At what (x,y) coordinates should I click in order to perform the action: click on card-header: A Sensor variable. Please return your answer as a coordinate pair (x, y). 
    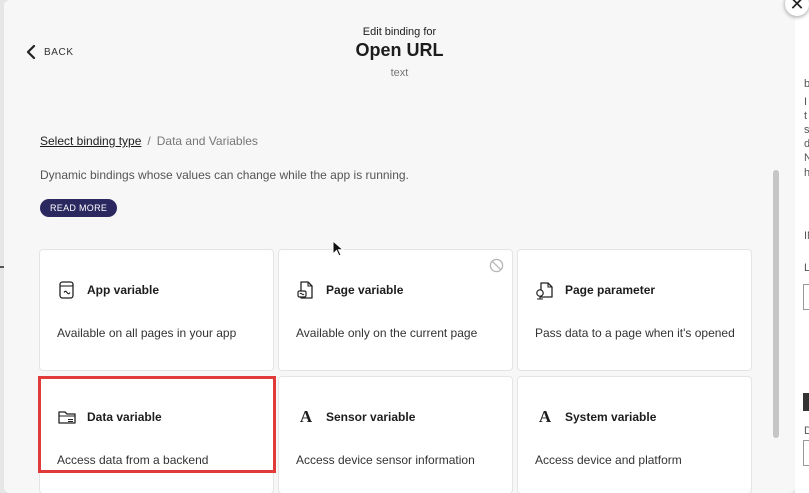
    Looking at the image, I should click on (356, 417).